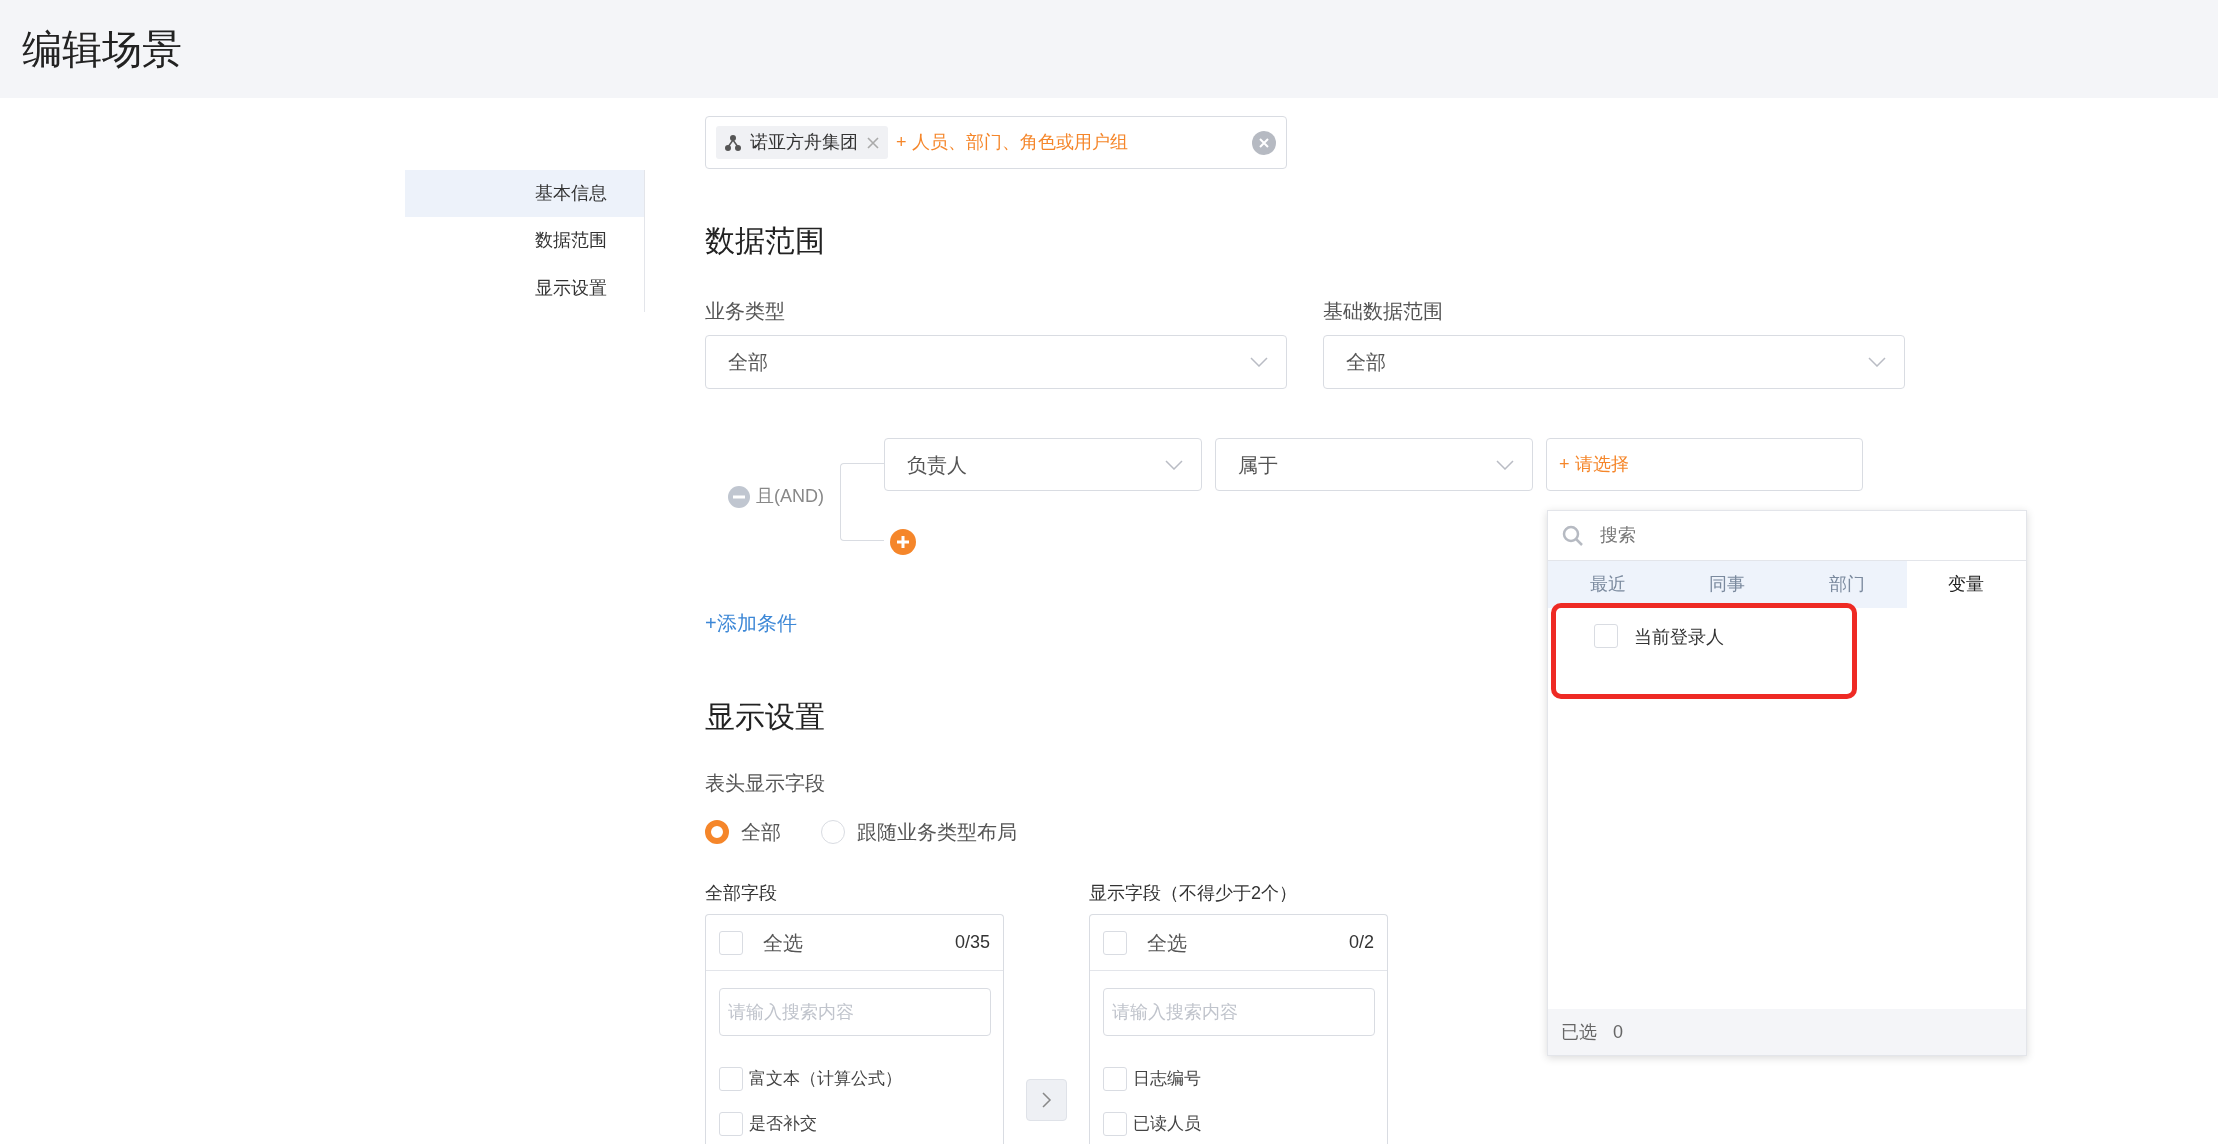 Image resolution: width=2218 pixels, height=1144 pixels. I want to click on field-option: 富文本（计算公式）, so click(825, 1078).